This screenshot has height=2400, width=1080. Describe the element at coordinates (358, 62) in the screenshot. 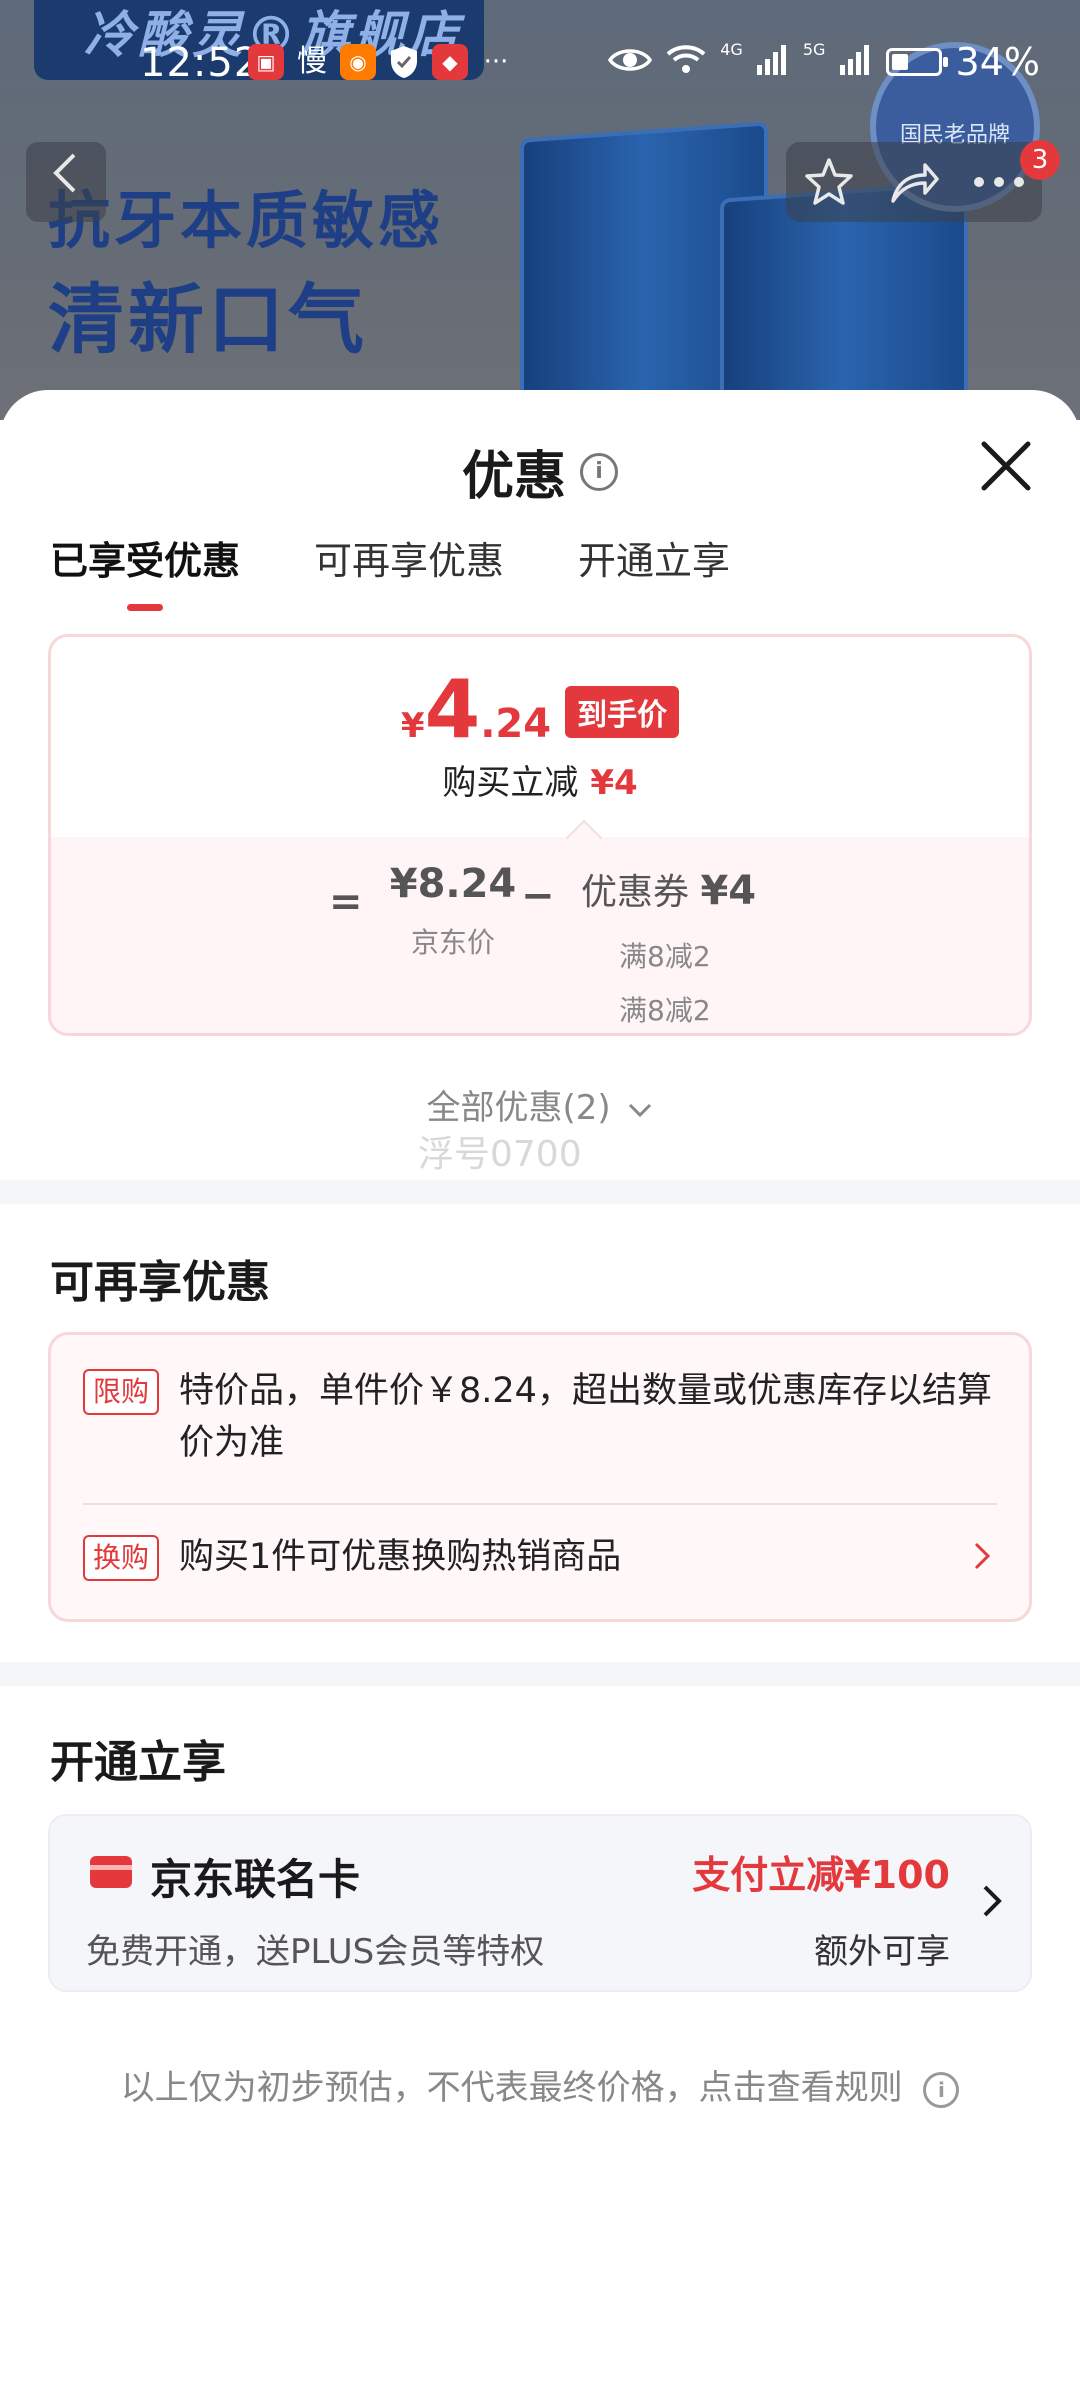

I see `shopping-app-icon: ◉` at that location.